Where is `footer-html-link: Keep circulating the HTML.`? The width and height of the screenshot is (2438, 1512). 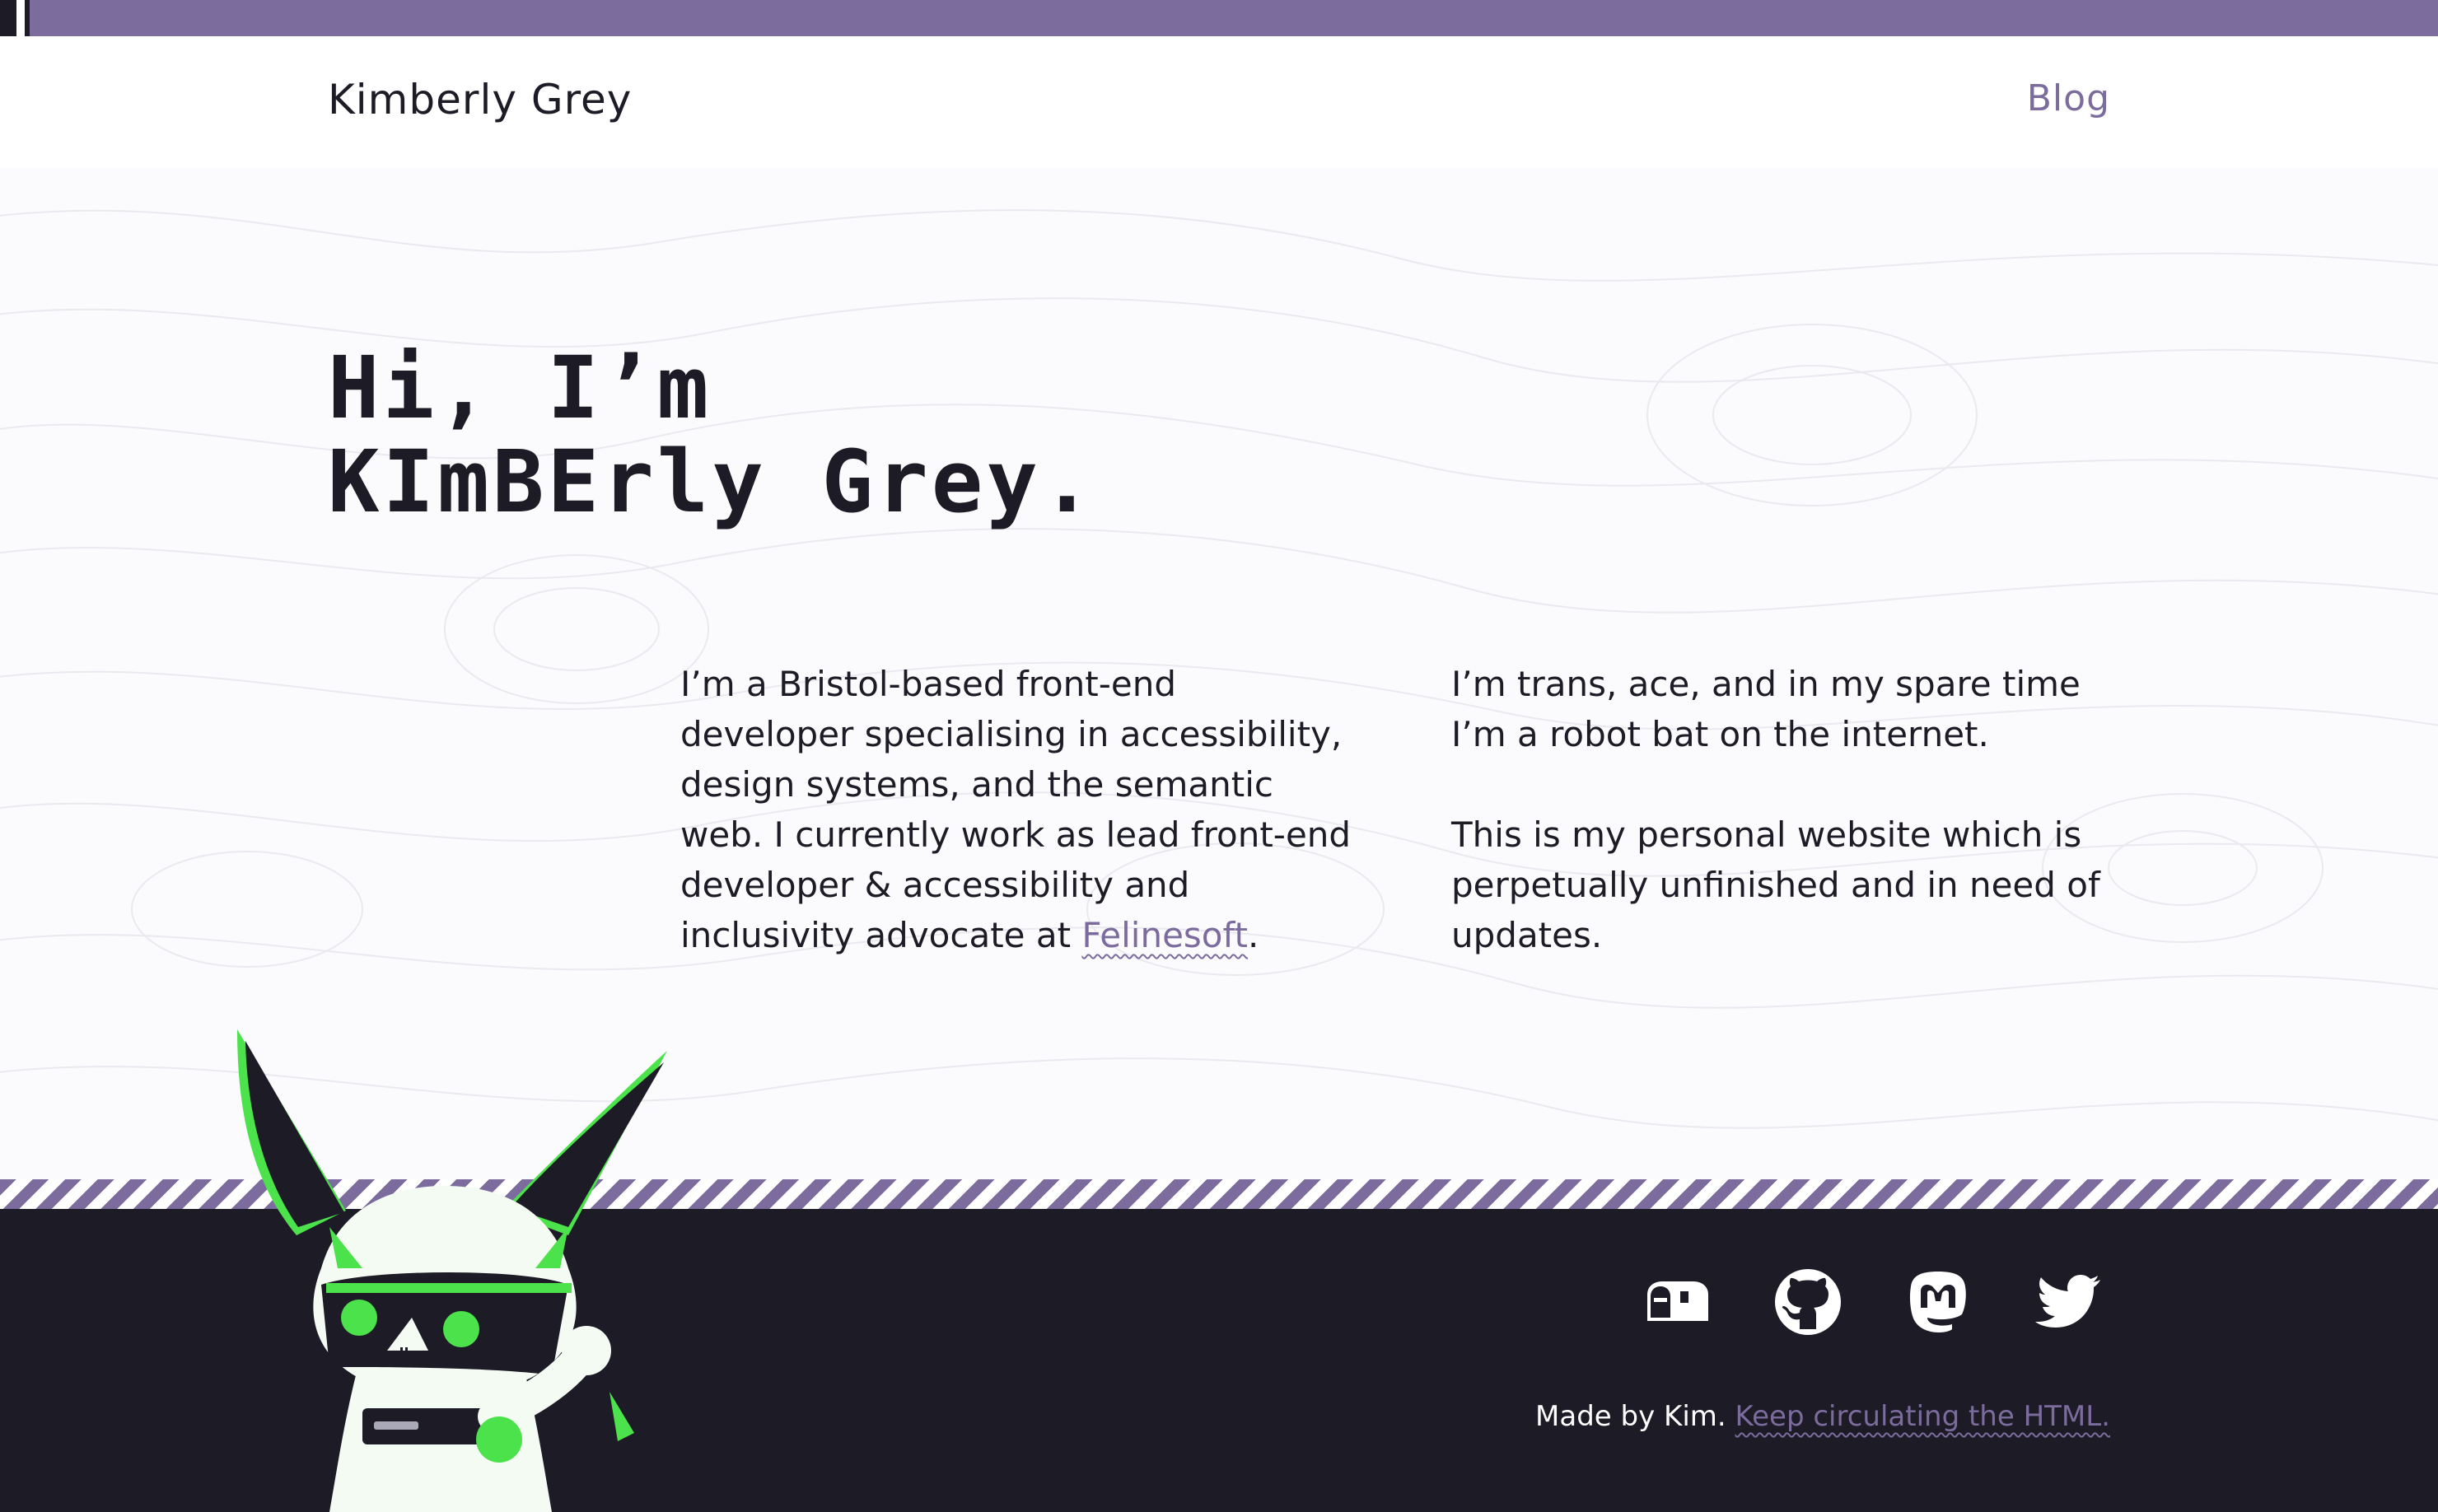 footer-html-link: Keep circulating the HTML. is located at coordinates (1922, 1416).